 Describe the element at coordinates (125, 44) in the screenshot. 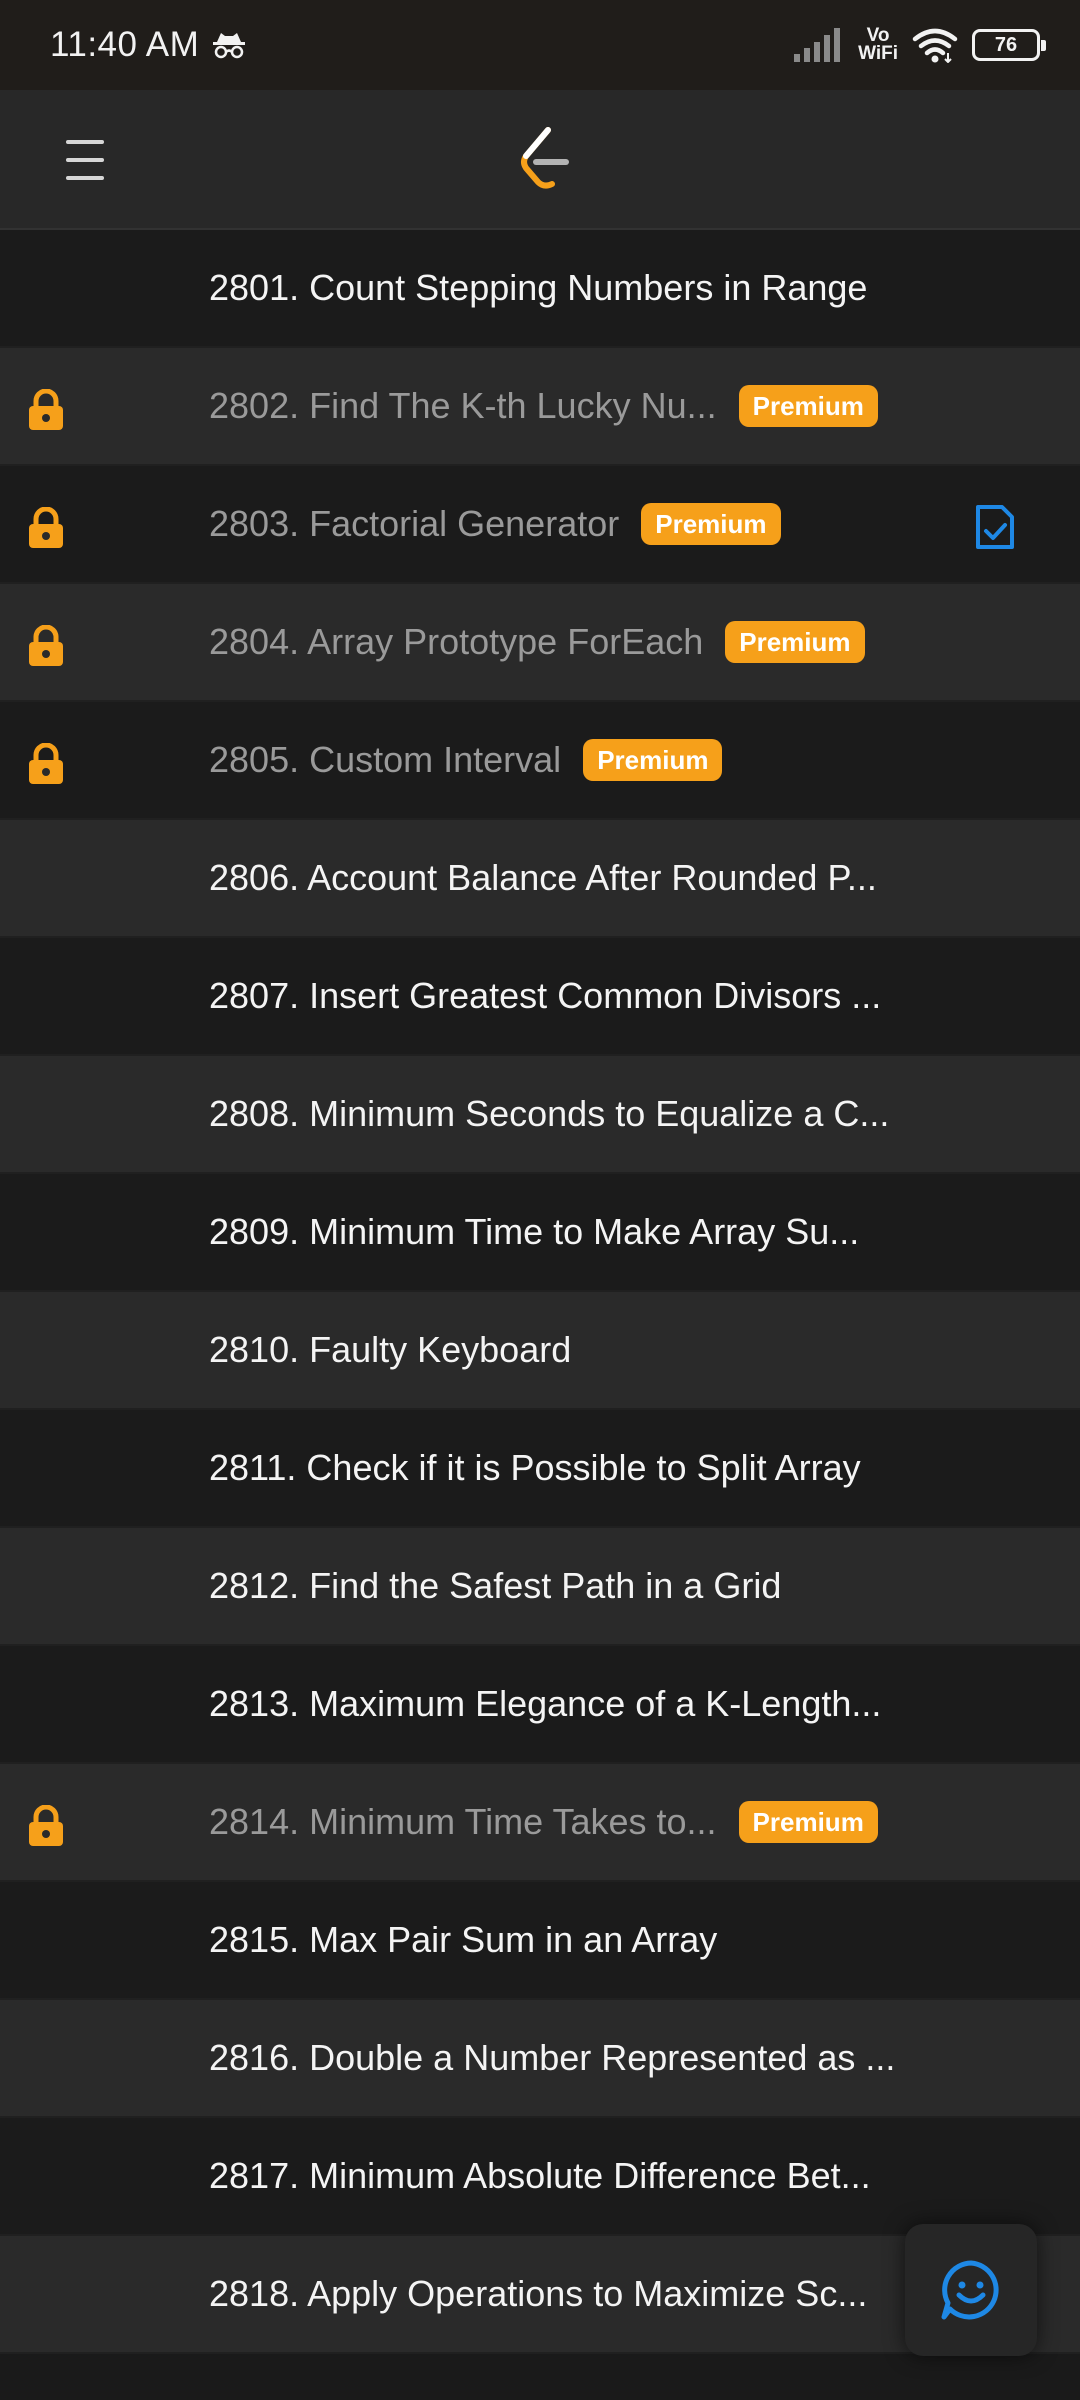

I see `status-time: 11:40 AM` at that location.